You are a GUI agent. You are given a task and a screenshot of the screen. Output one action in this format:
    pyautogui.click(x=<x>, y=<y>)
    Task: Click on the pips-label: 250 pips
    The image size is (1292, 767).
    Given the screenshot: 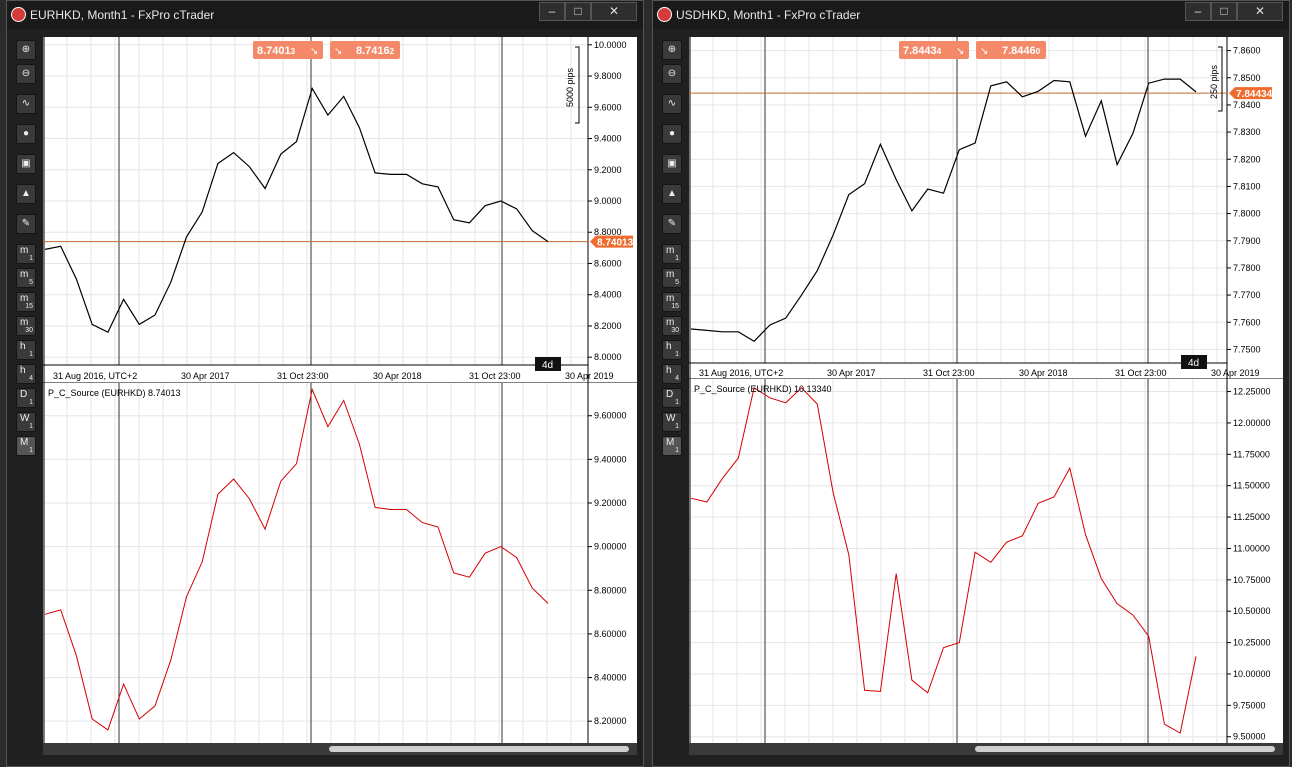 What is the action you would take?
    pyautogui.click(x=1214, y=81)
    